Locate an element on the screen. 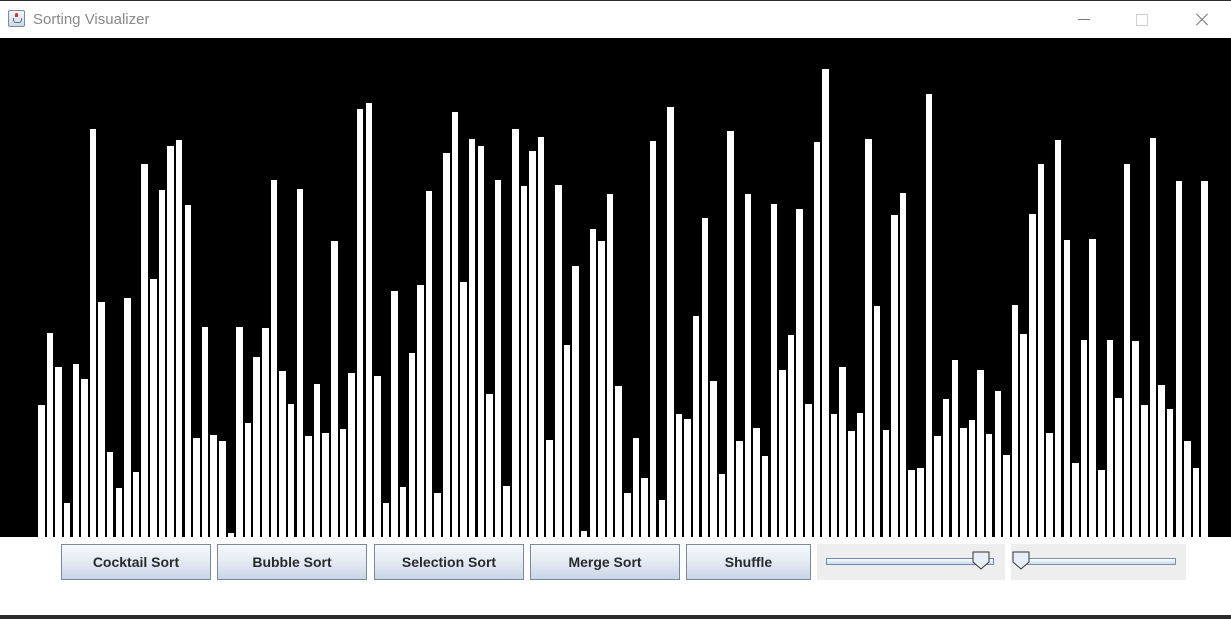 This screenshot has height=619, width=1231. cocktail-sort-button: Cocktail Sort is located at coordinates (136, 562).